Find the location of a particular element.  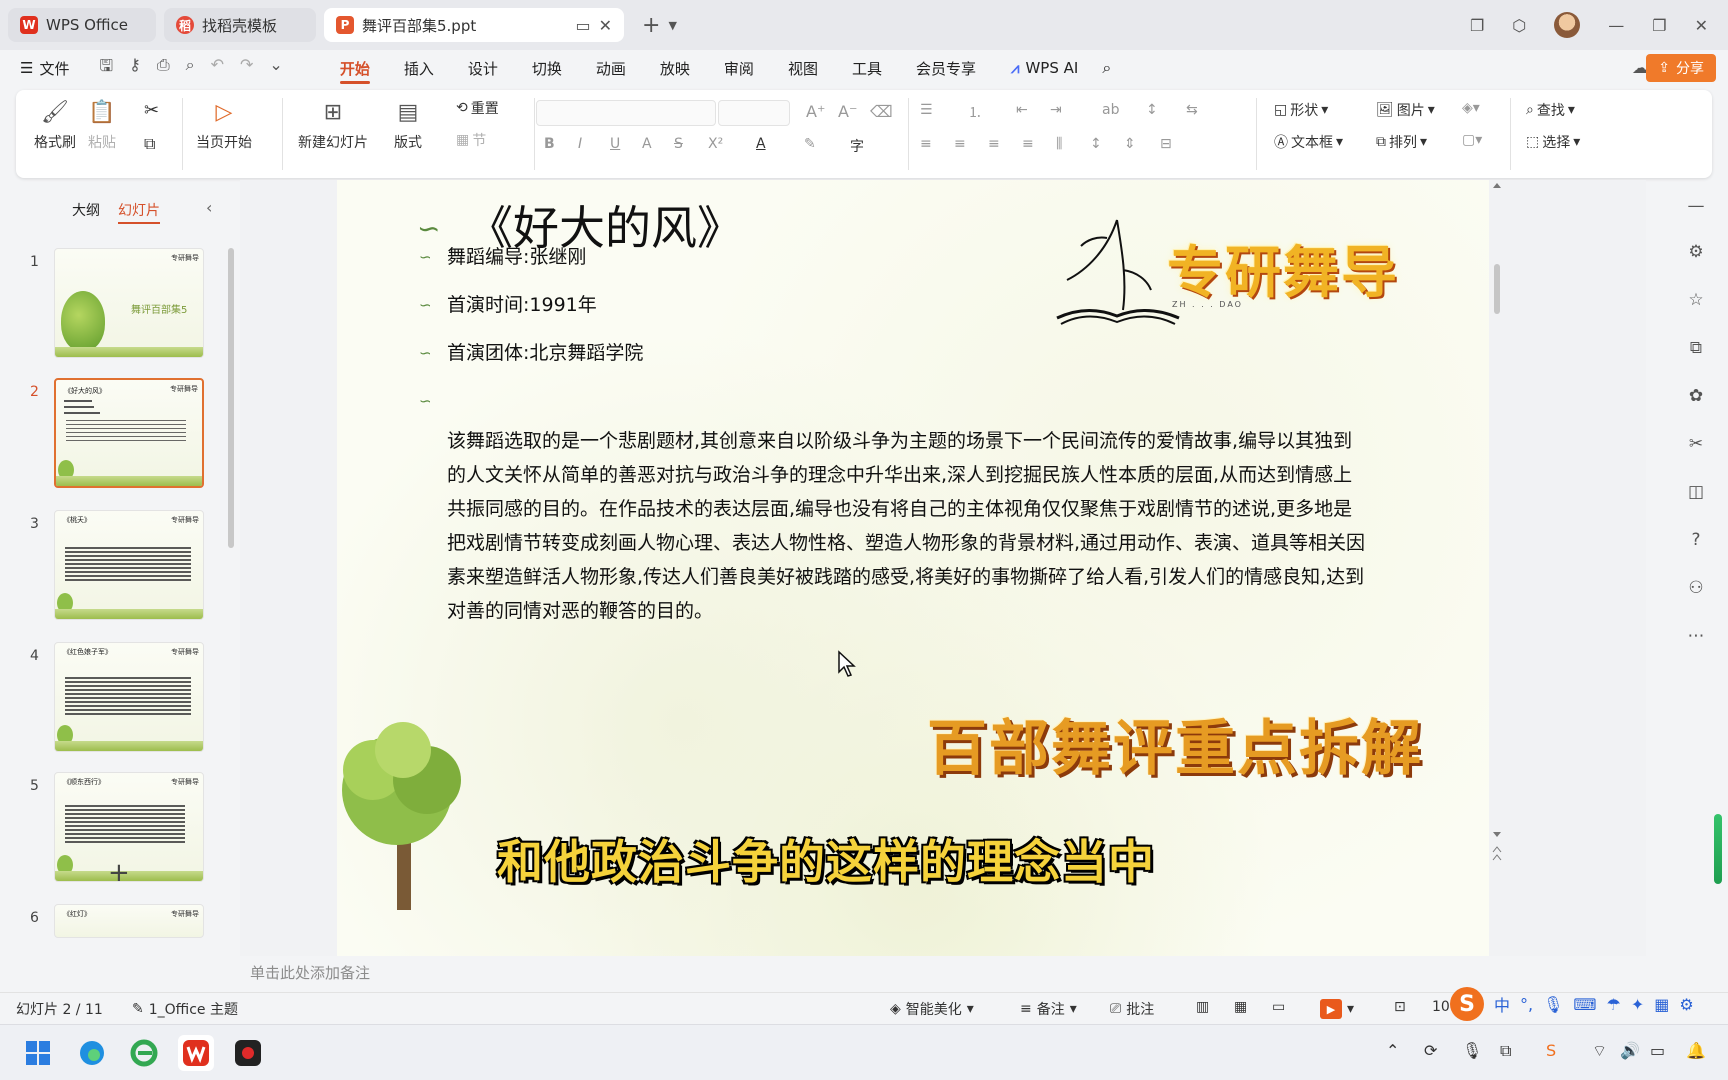

format-painter-button: 🖌 格式刷 is located at coordinates (55, 125).